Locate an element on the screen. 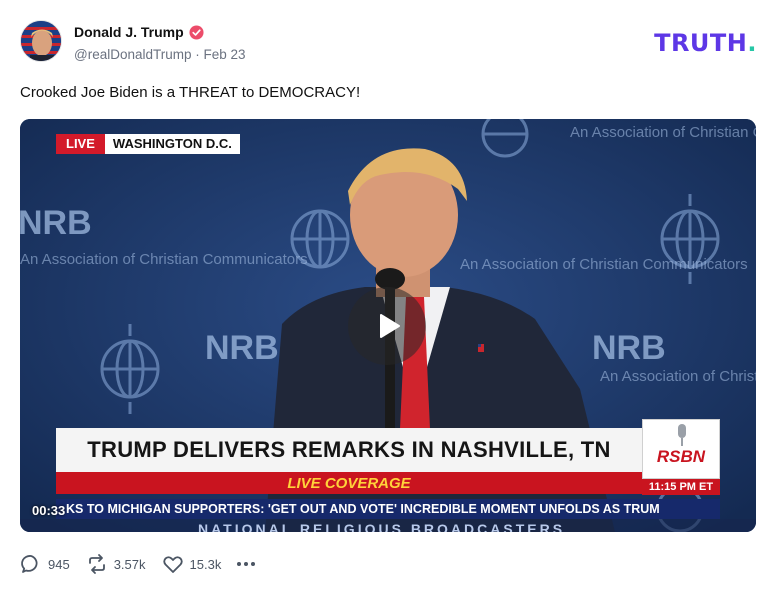 The image size is (777, 595). reply-count: 945 is located at coordinates (59, 564).